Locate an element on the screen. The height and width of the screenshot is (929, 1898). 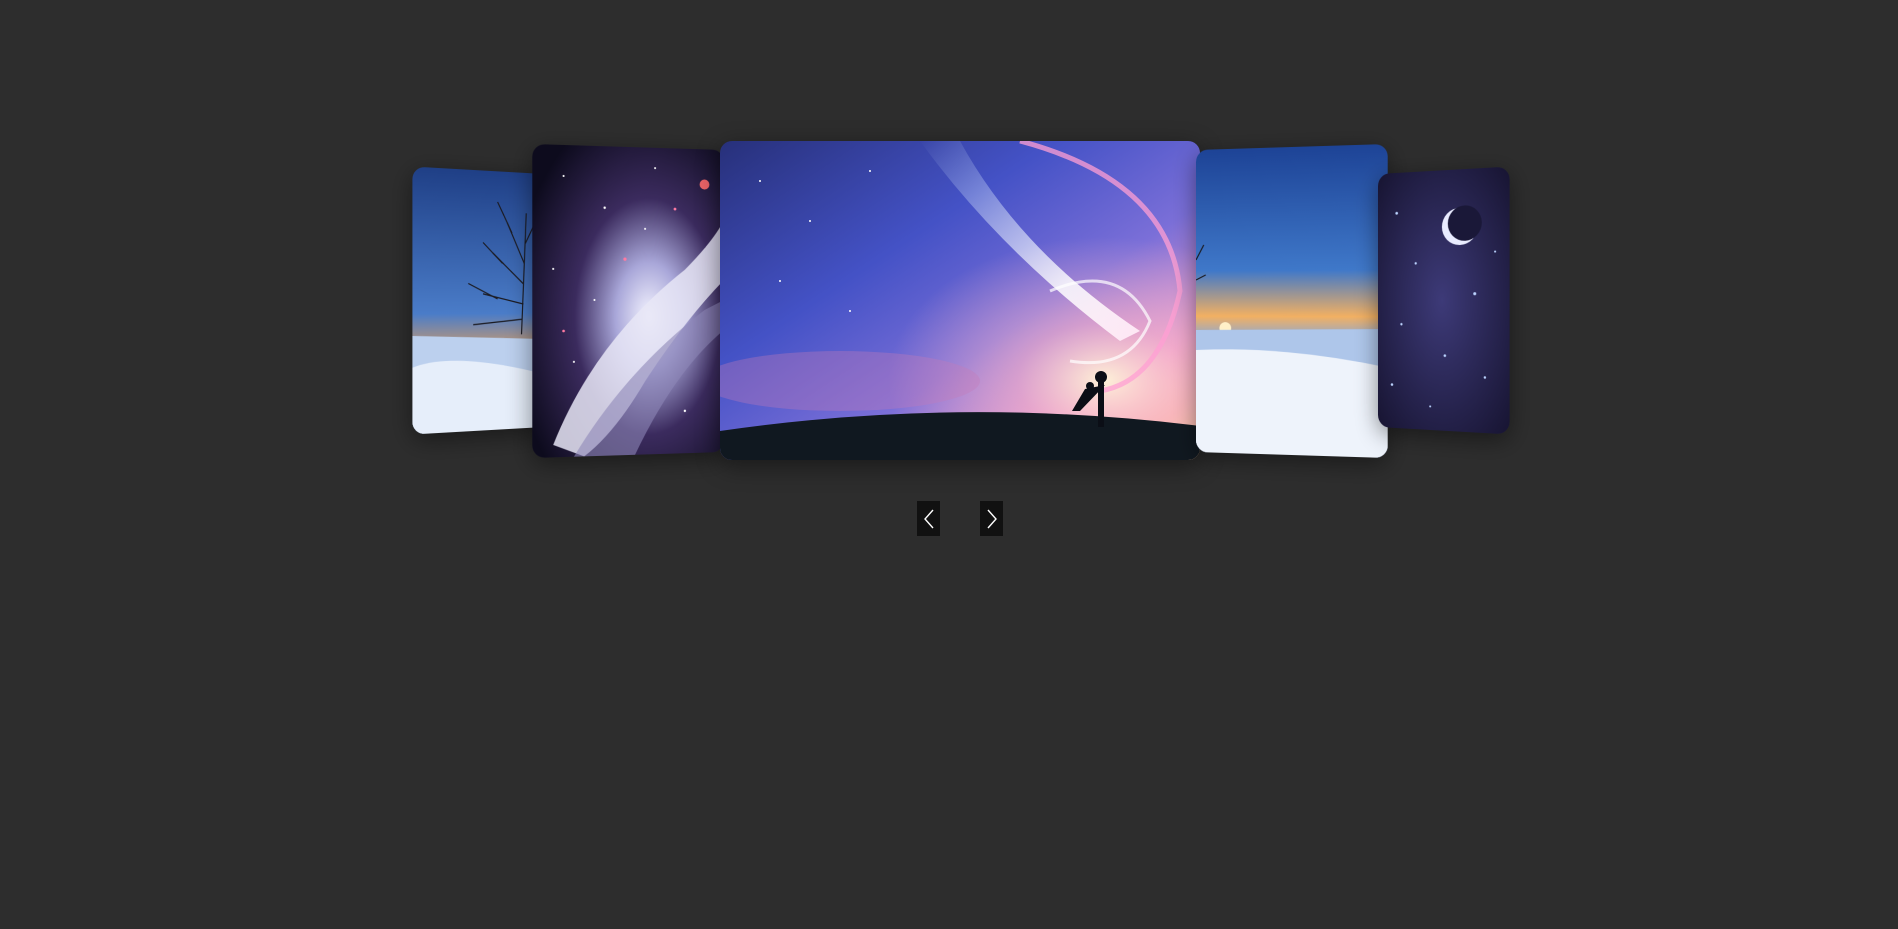
chevron-right-icon is located at coordinates (991, 518).